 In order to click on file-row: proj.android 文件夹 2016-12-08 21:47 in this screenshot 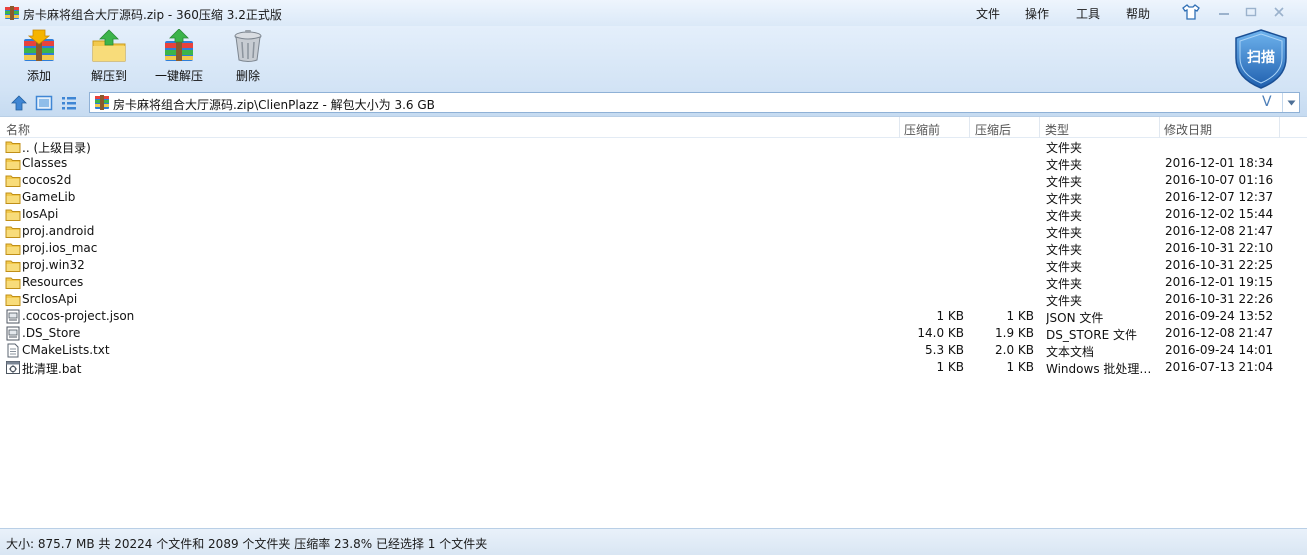, I will do `click(653, 231)`.